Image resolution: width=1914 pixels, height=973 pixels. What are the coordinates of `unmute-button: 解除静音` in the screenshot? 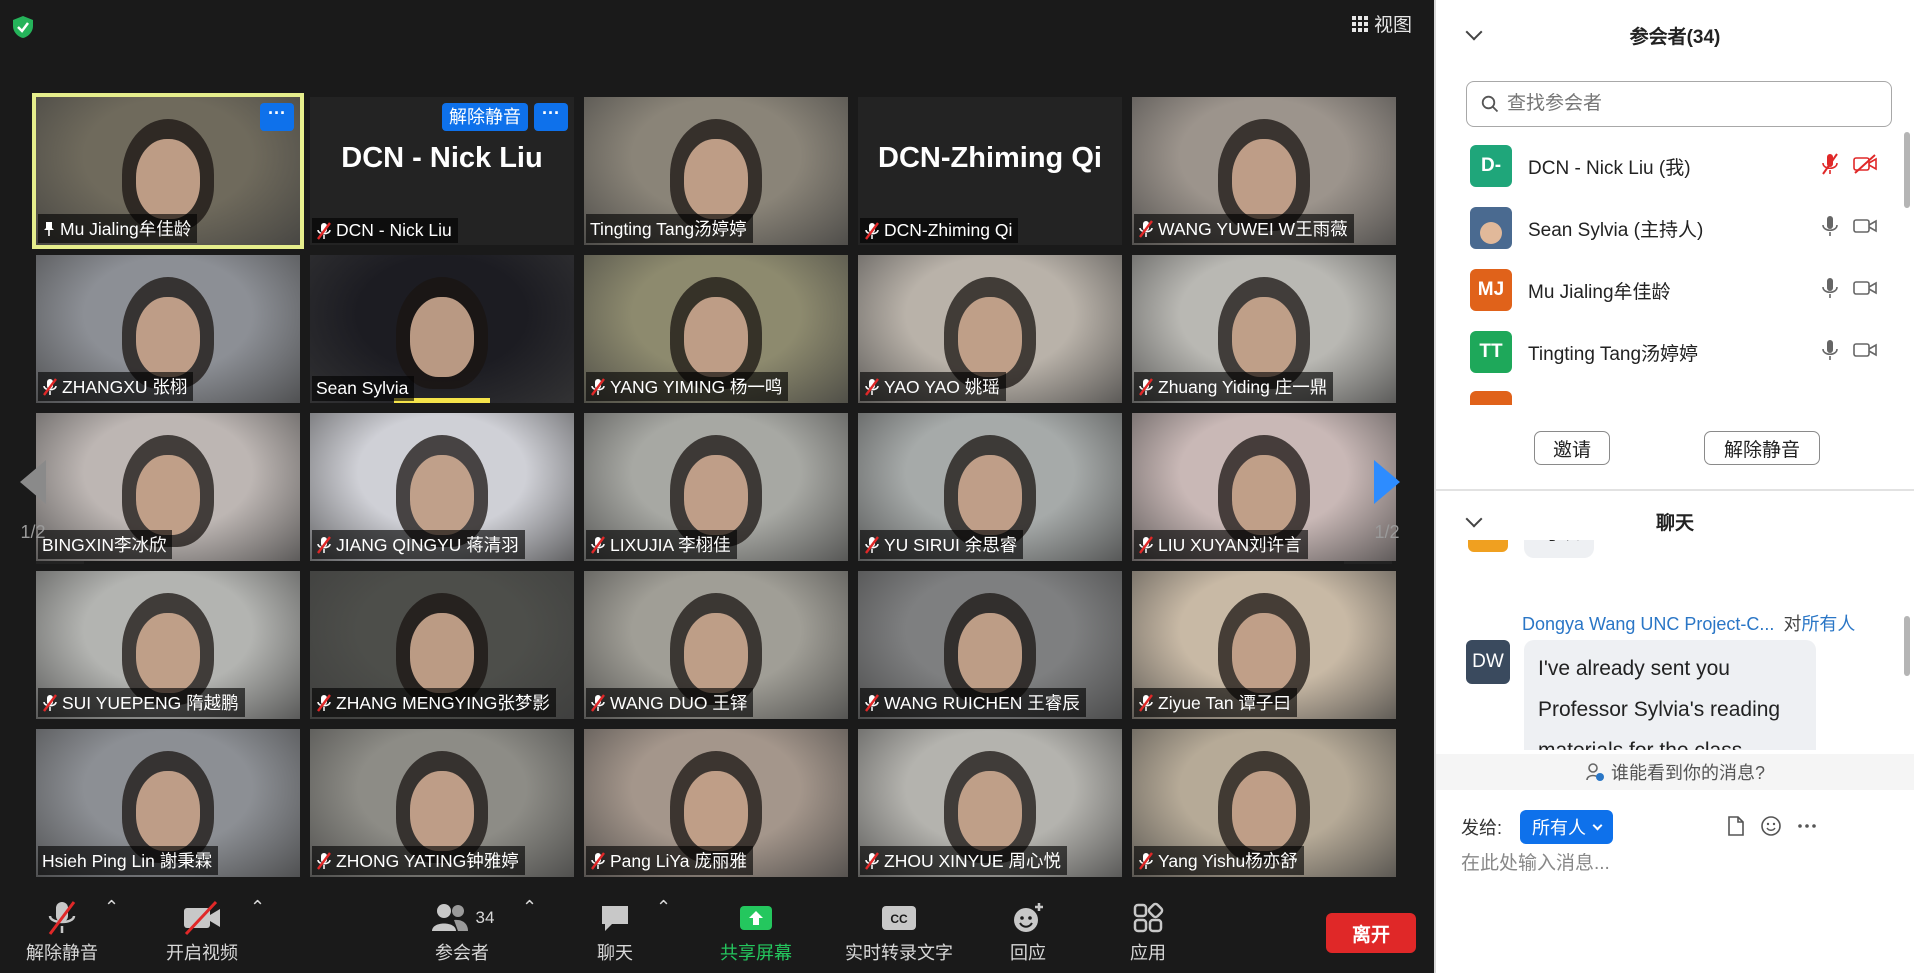 It's located at (62, 931).